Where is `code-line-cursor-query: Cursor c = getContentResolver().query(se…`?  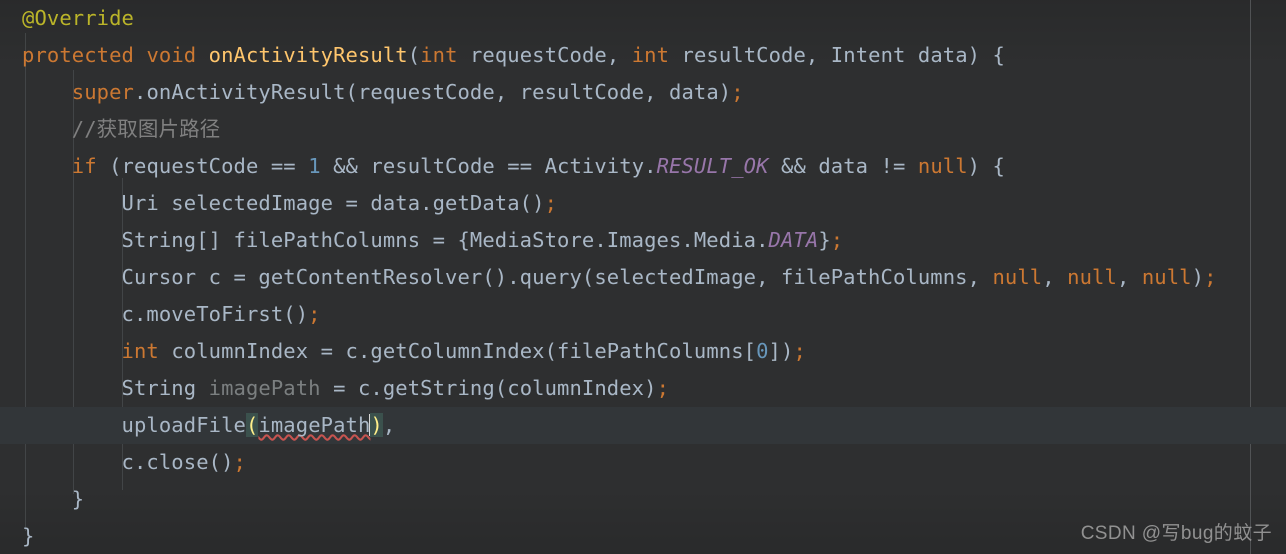
code-line-cursor-query: Cursor c = getContentResolver().query(se… is located at coordinates (643, 277).